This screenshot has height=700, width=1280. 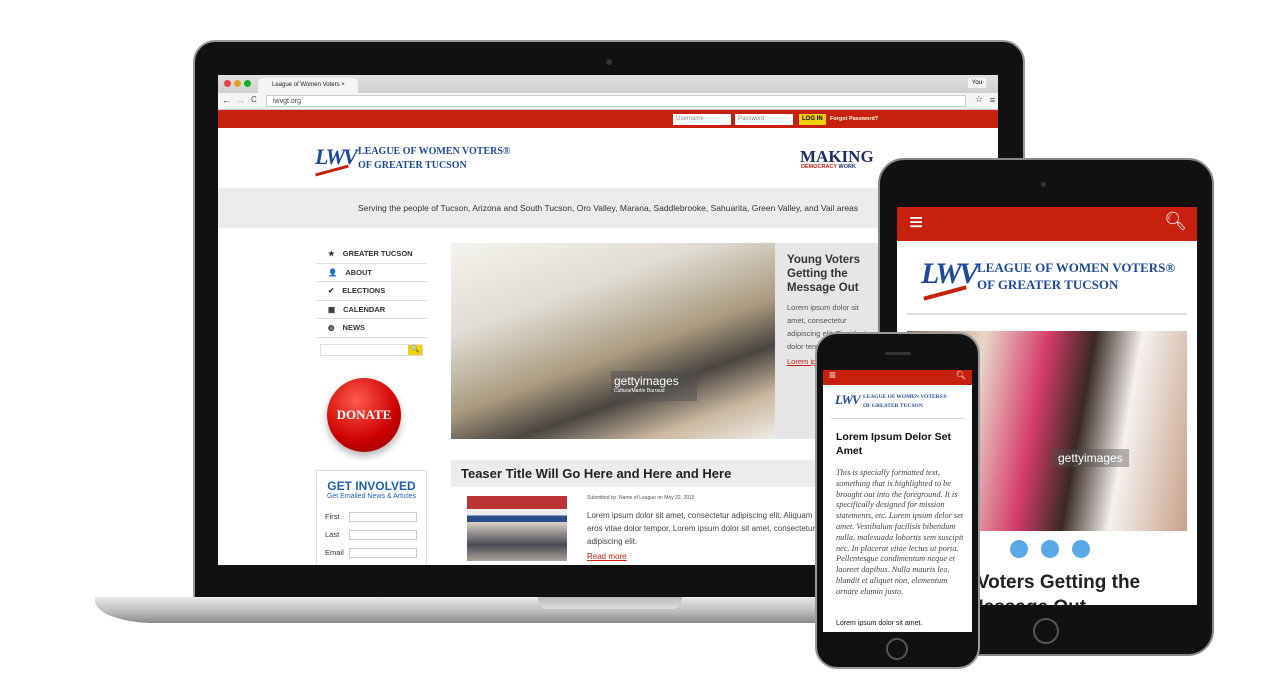 What do you see at coordinates (331, 328) in the screenshot?
I see `globe-icon: ◍` at bounding box center [331, 328].